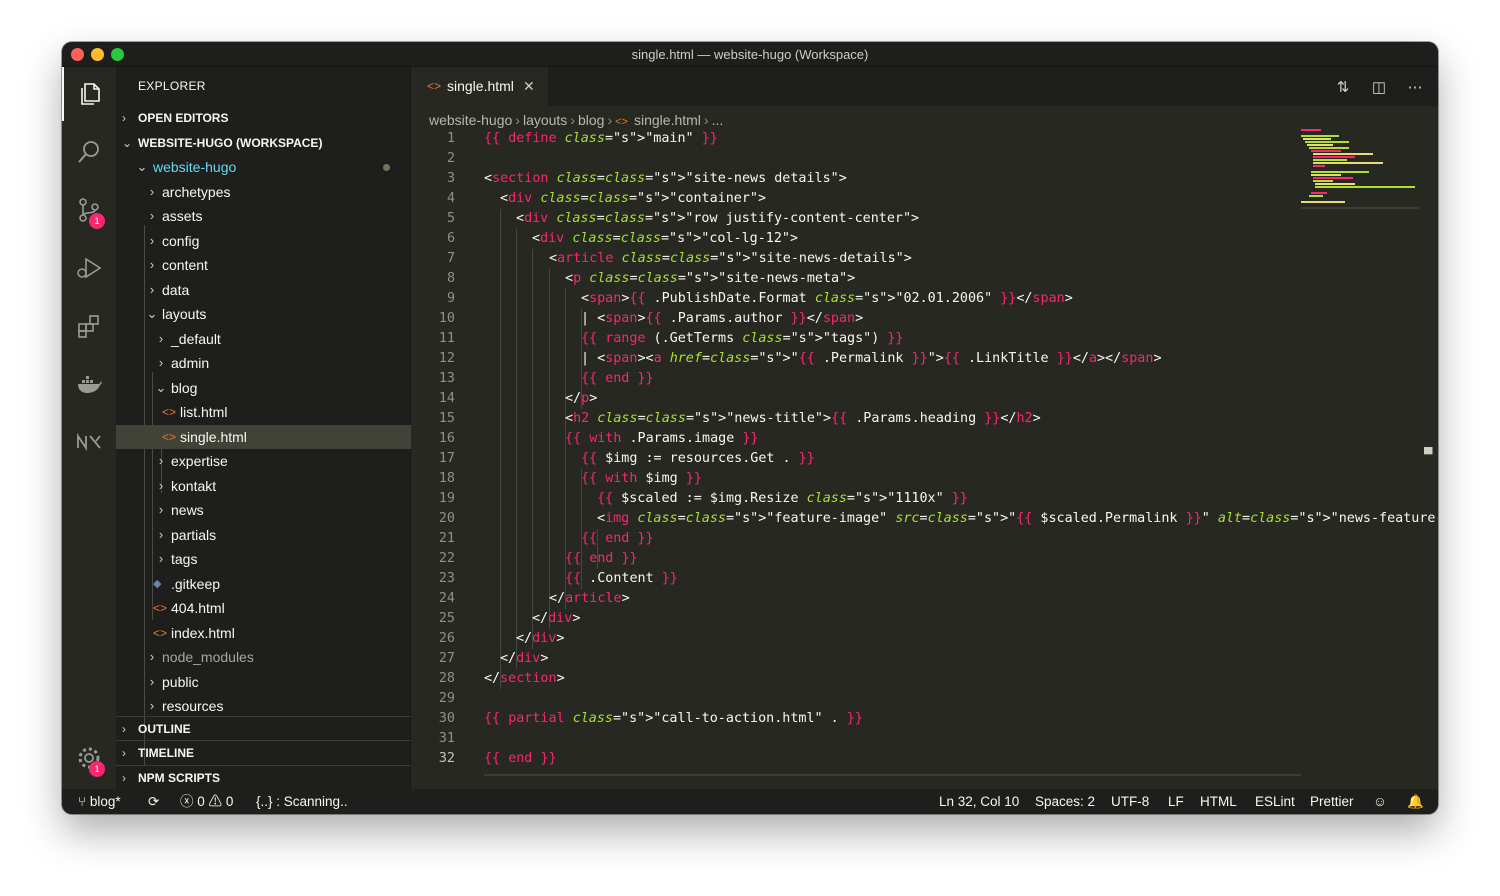 The width and height of the screenshot is (1500, 896). Describe the element at coordinates (263, 216) in the screenshot. I see `tree-folder-assets: › assets` at that location.